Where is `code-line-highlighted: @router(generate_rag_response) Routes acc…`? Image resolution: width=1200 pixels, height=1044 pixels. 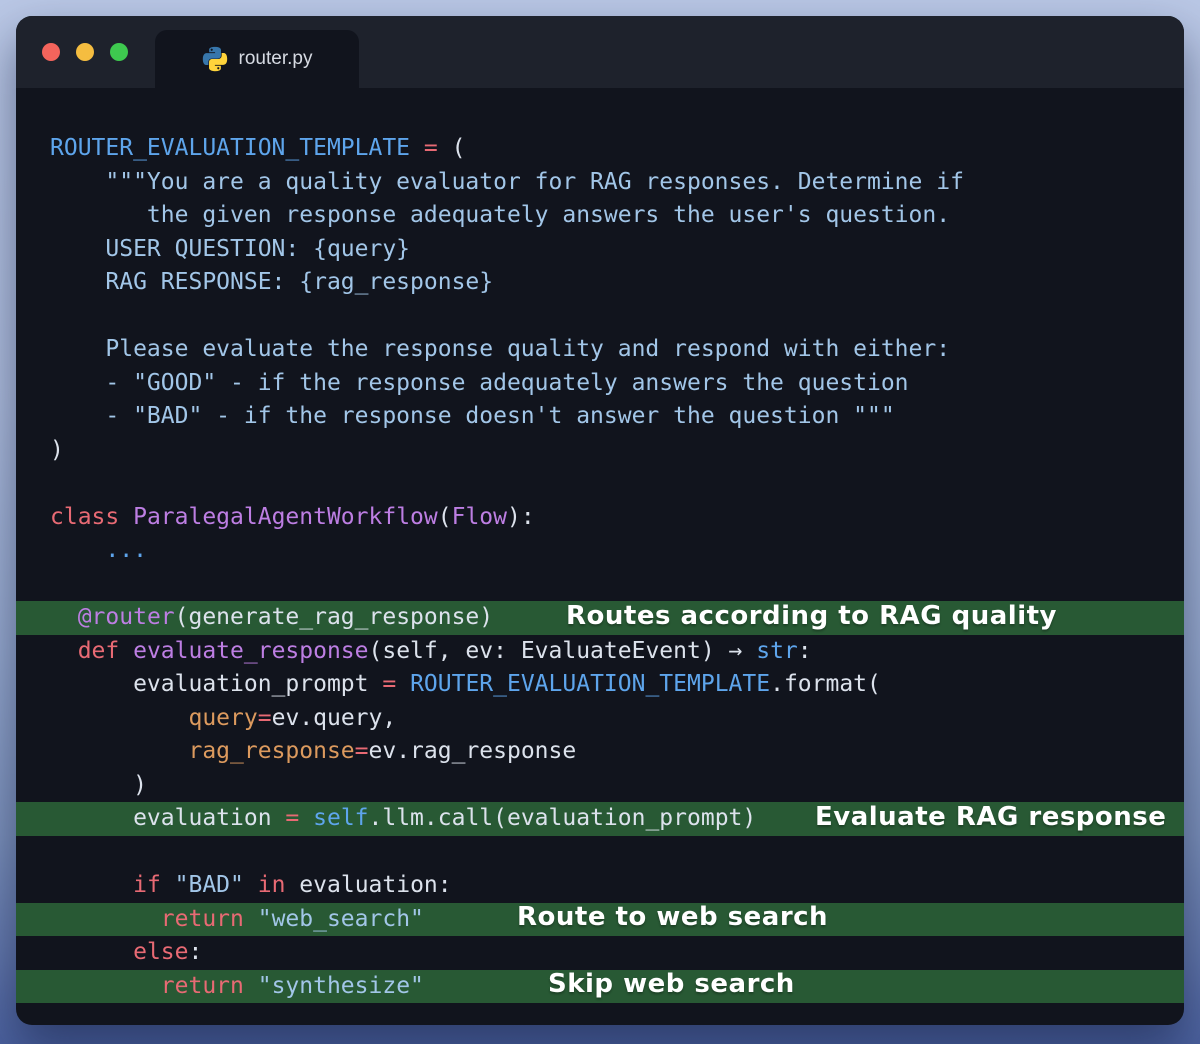 code-line-highlighted: @router(generate_rag_response) Routes acc… is located at coordinates (600, 618).